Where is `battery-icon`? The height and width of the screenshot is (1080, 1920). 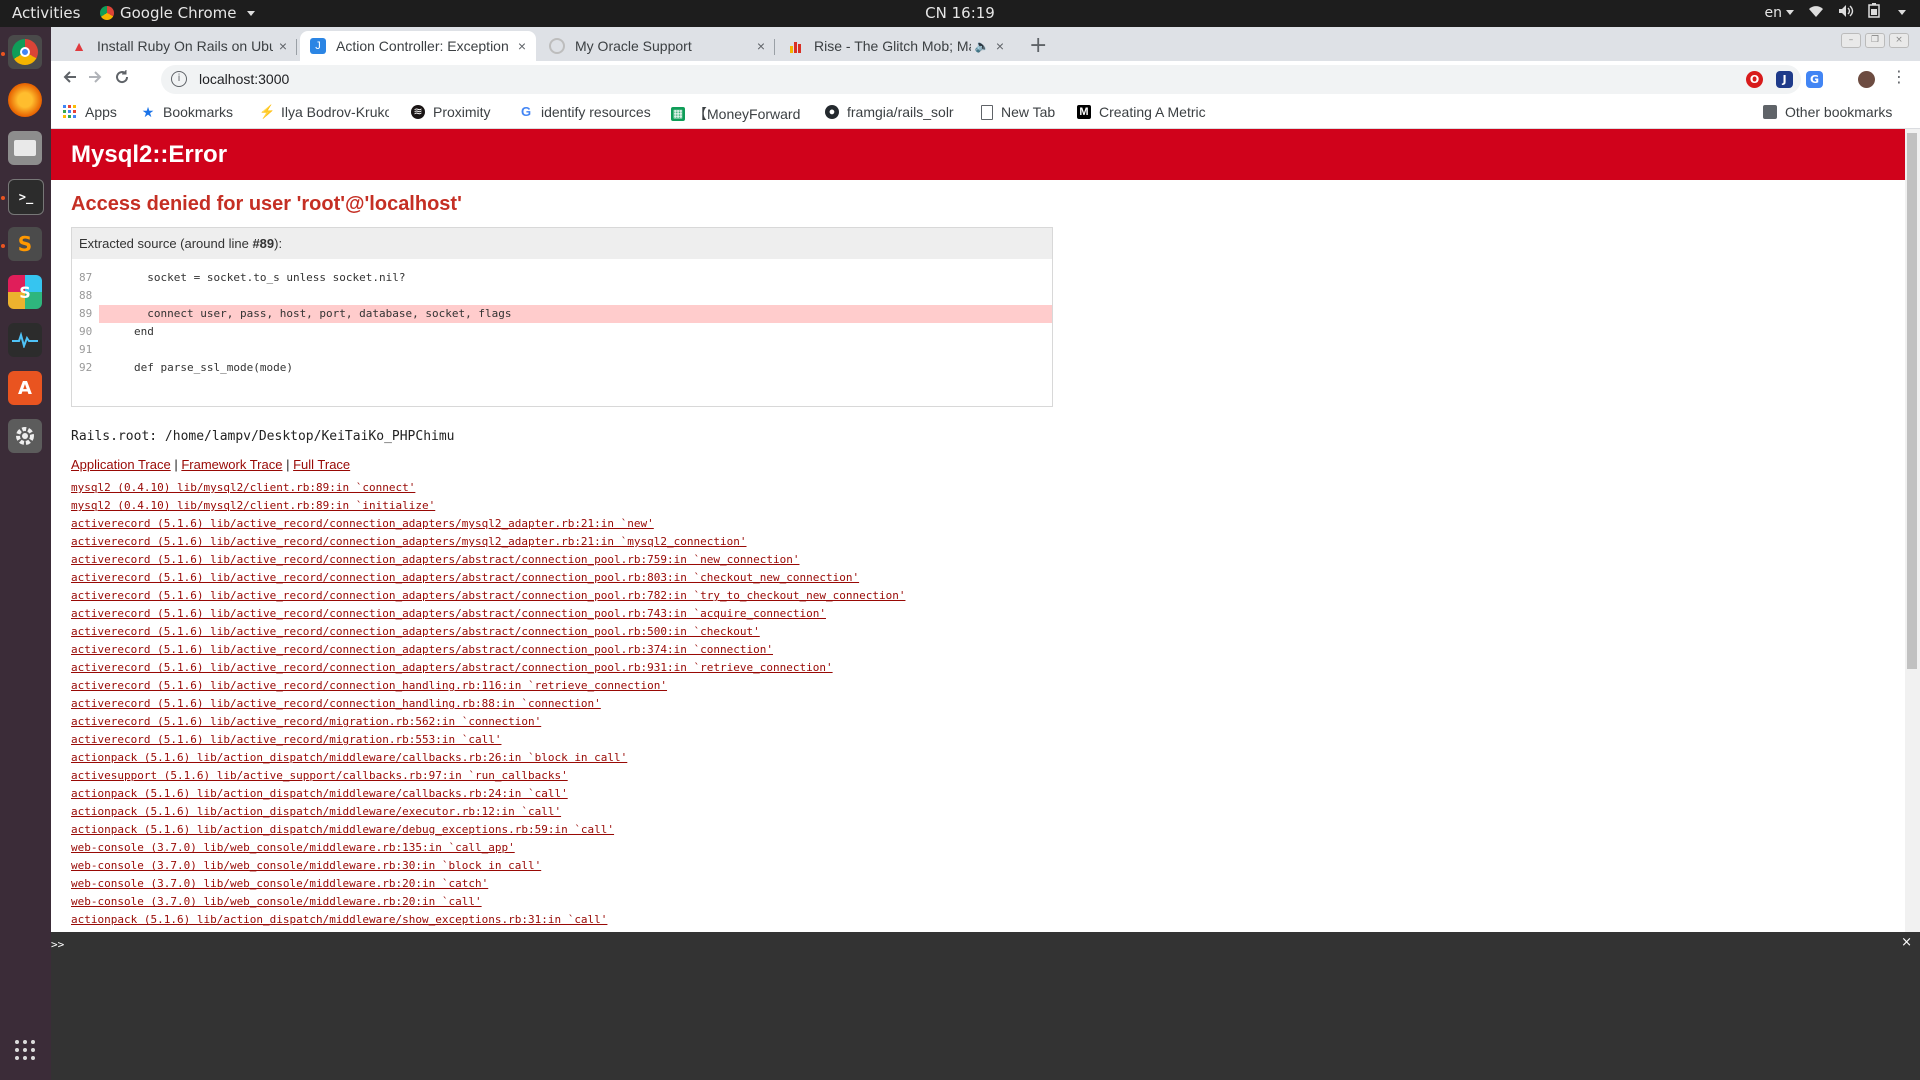
battery-icon is located at coordinates (1874, 12).